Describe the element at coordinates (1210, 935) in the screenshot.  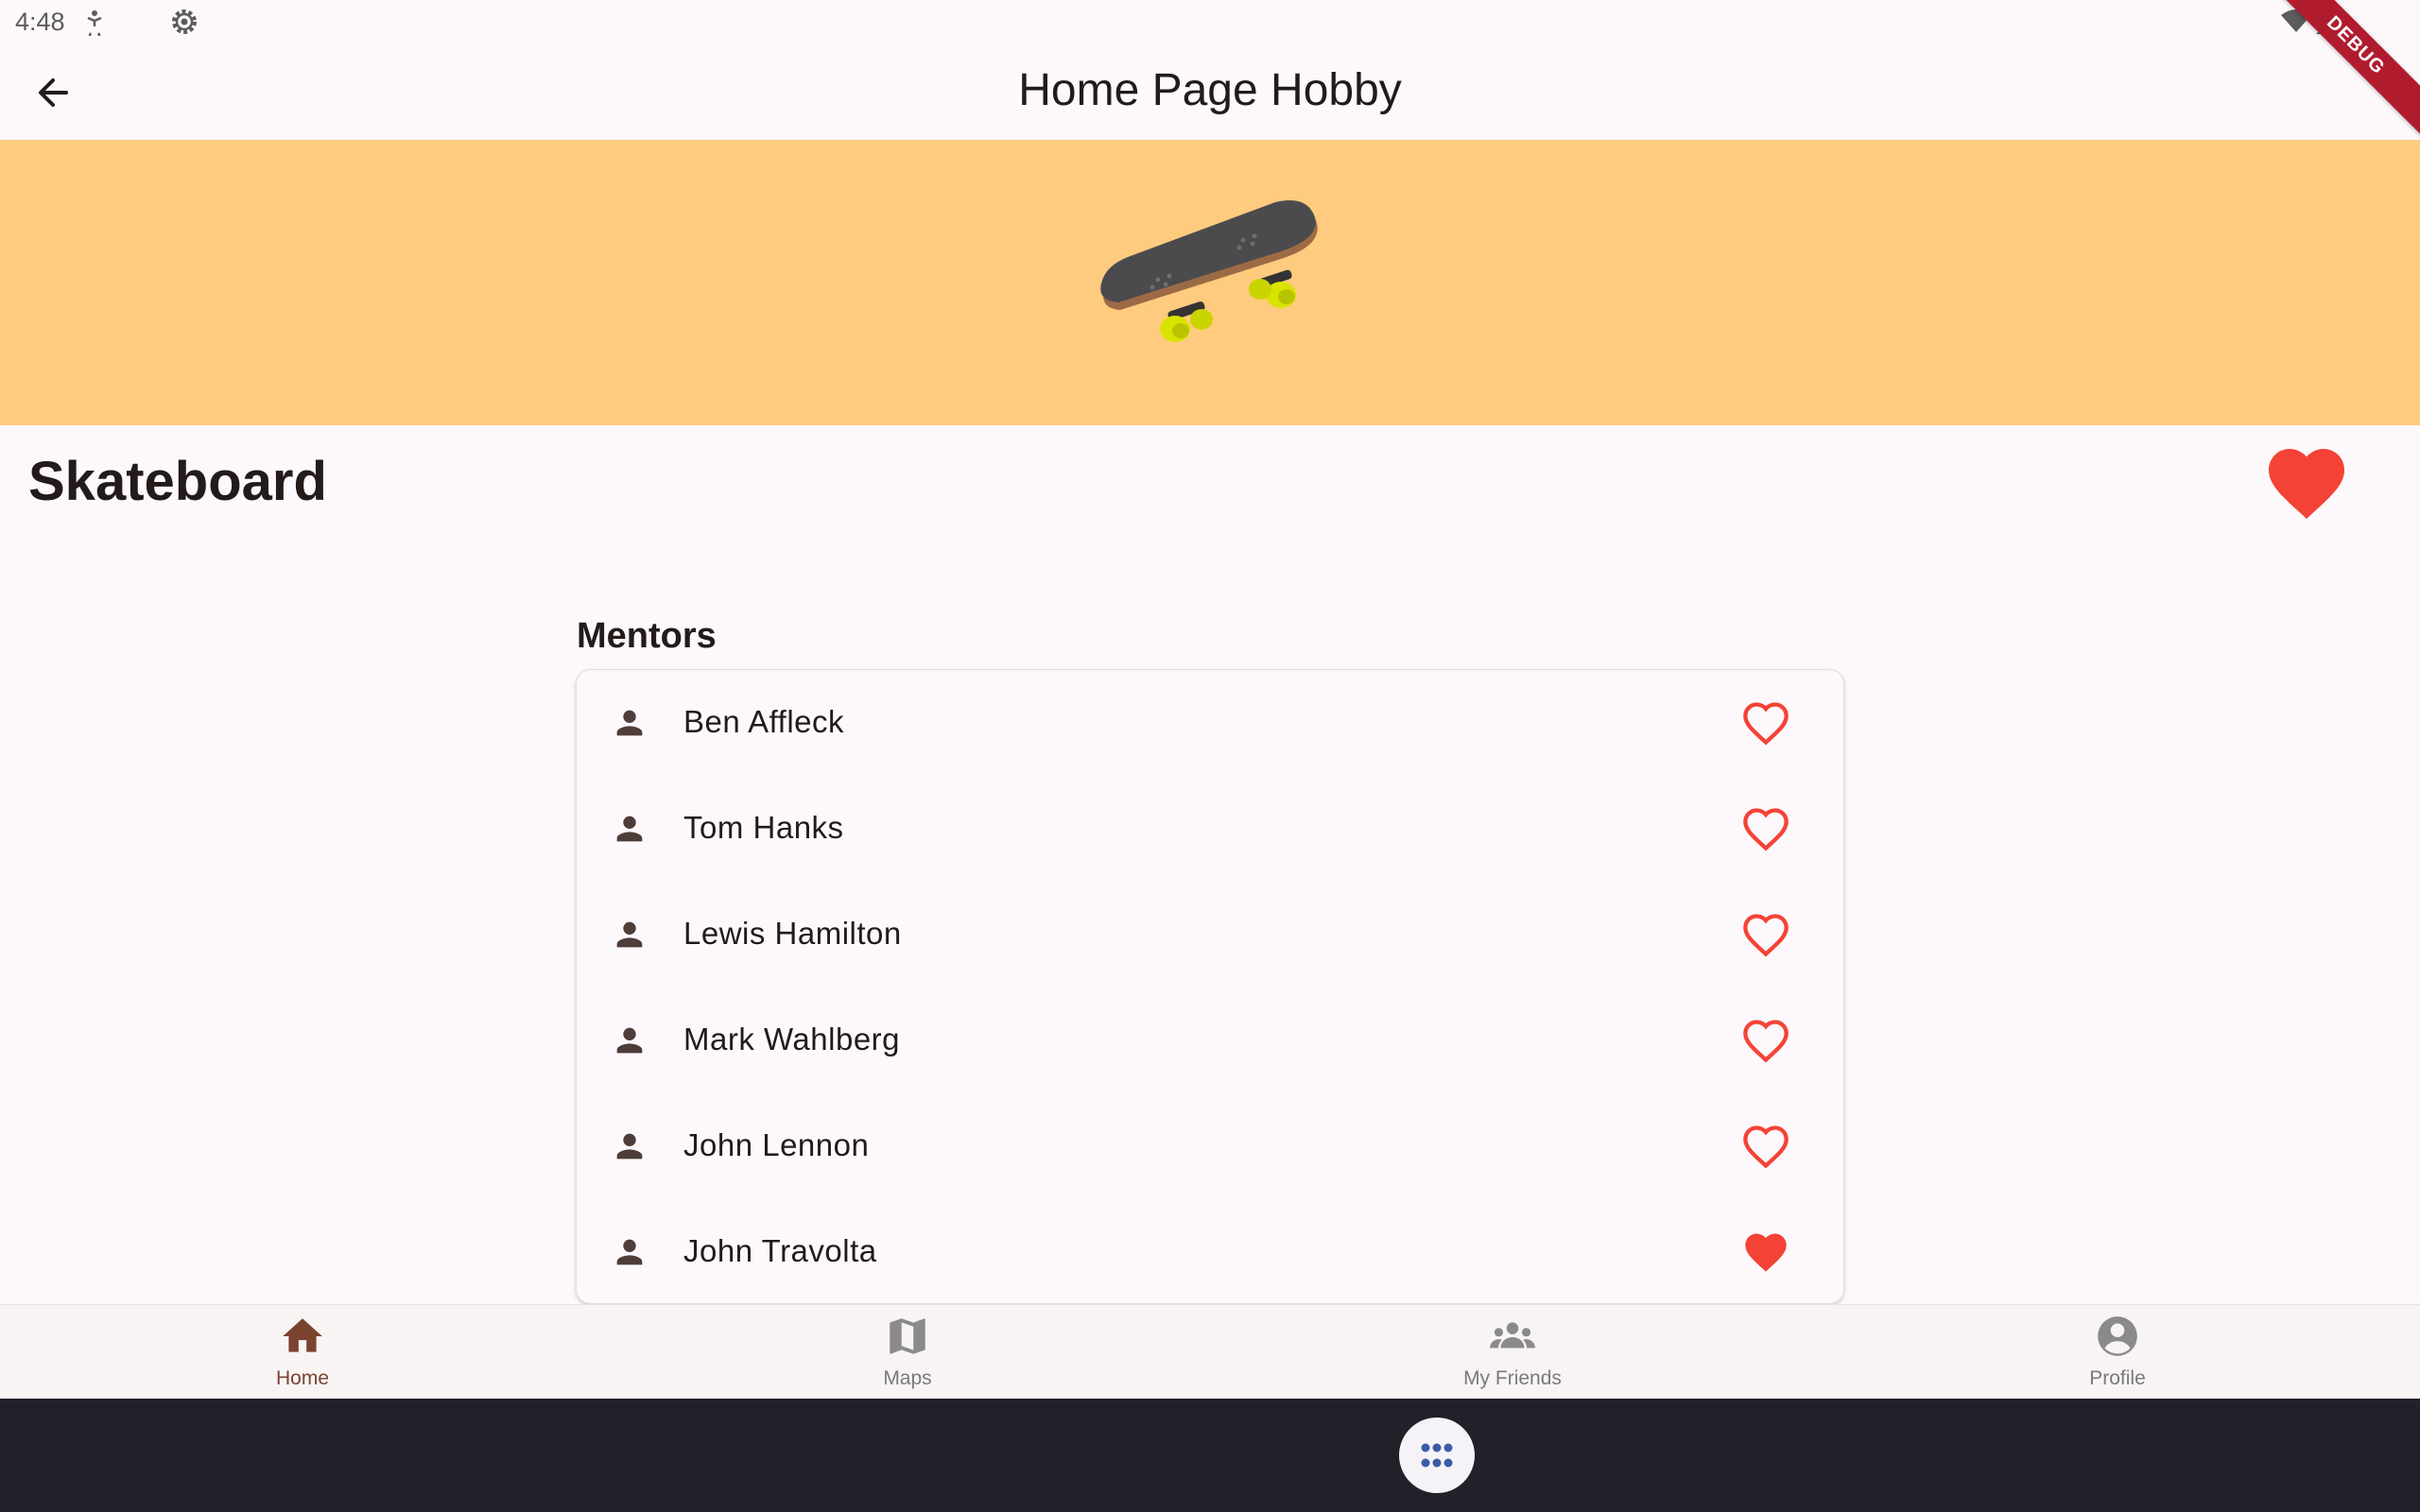
I see `mentor-row: Lewis Hamilton` at that location.